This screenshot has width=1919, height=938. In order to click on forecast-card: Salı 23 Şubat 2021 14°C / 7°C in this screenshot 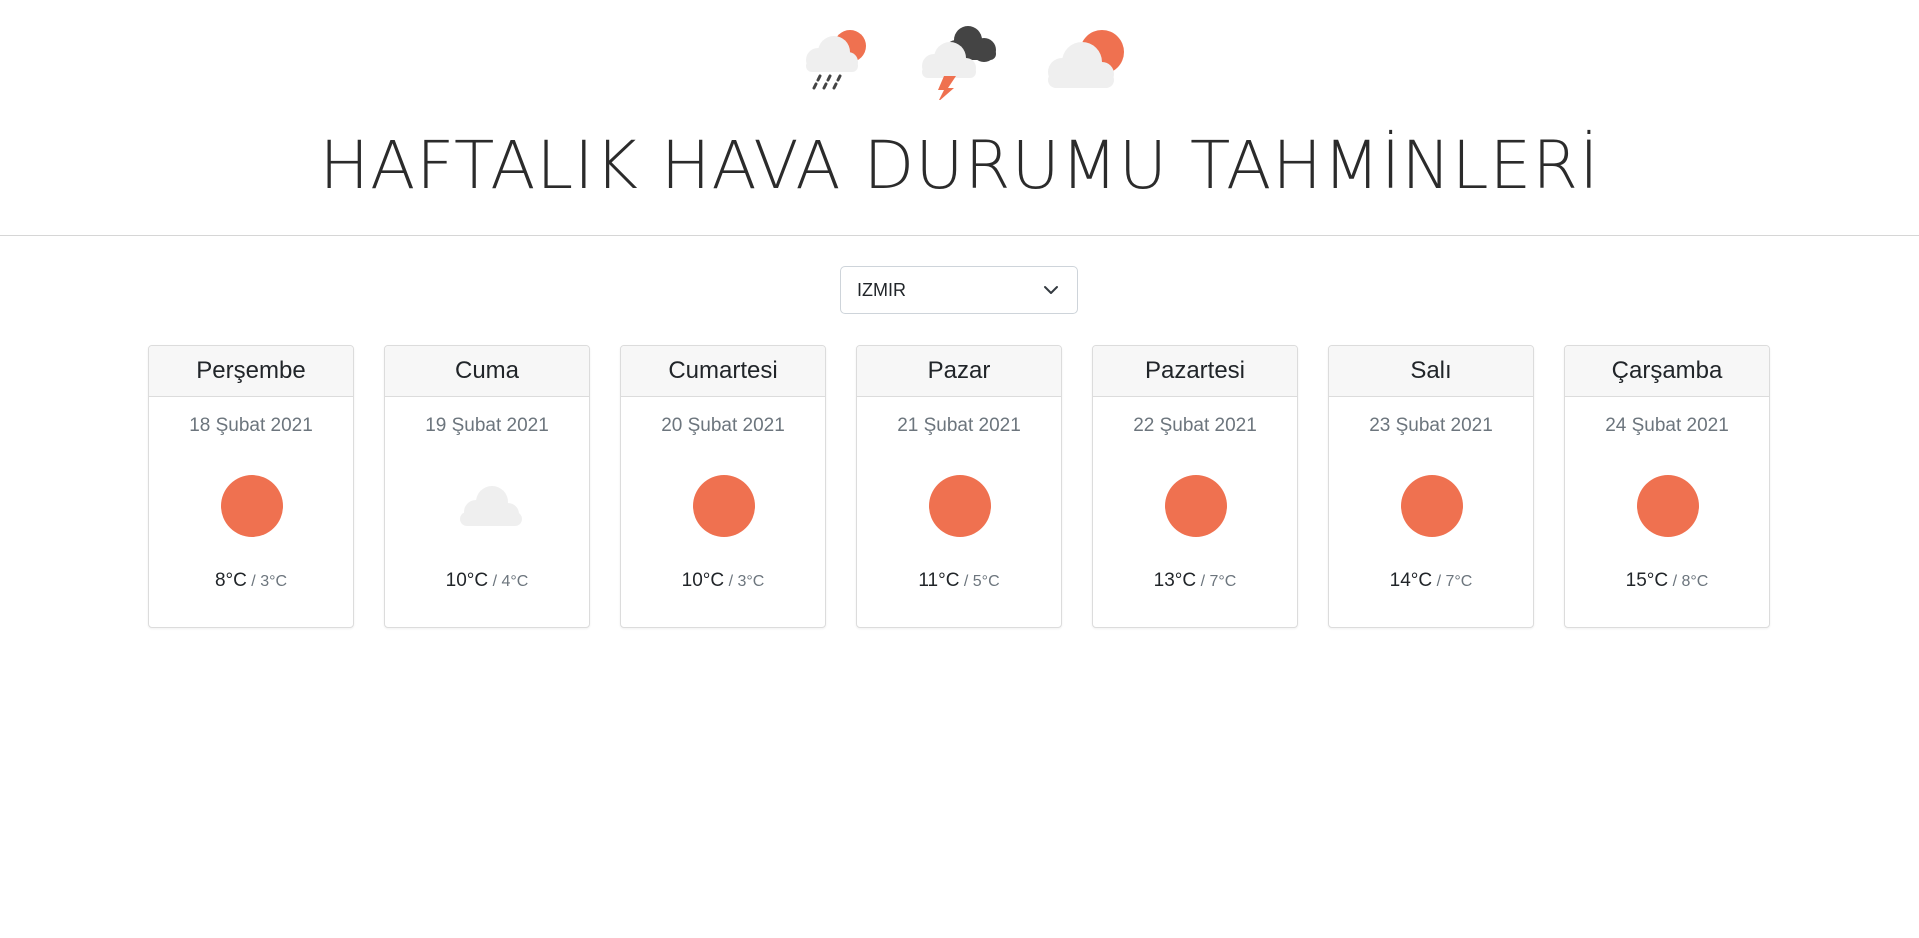, I will do `click(1431, 486)`.